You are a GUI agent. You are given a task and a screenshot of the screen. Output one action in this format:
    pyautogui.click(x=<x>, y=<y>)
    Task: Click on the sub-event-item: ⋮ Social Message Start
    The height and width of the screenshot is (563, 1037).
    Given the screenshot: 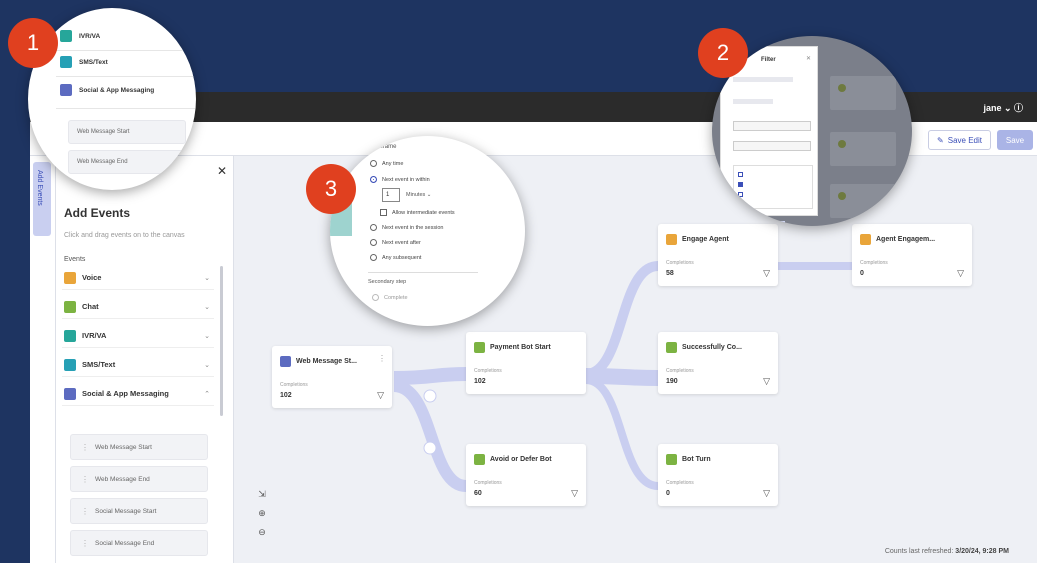 What is the action you would take?
    pyautogui.click(x=139, y=511)
    